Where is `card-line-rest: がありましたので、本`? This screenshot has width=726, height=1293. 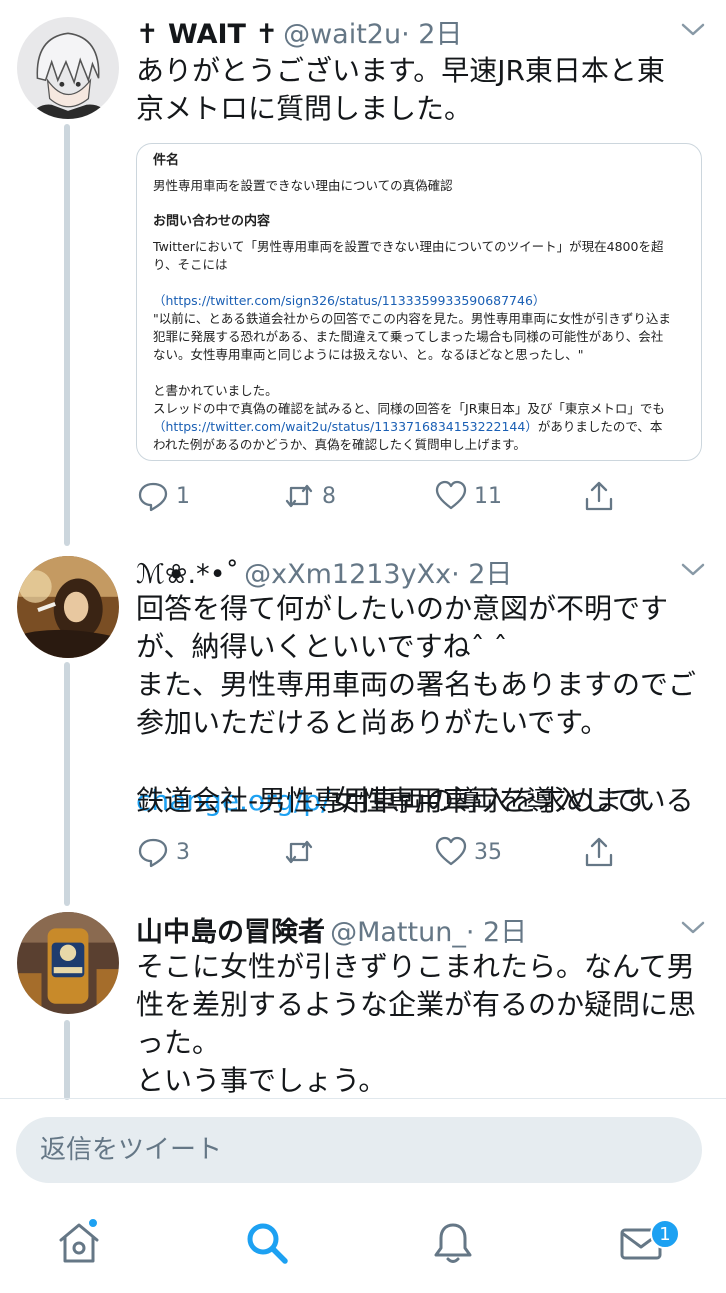 card-line-rest: がありましたので、本 is located at coordinates (600, 426).